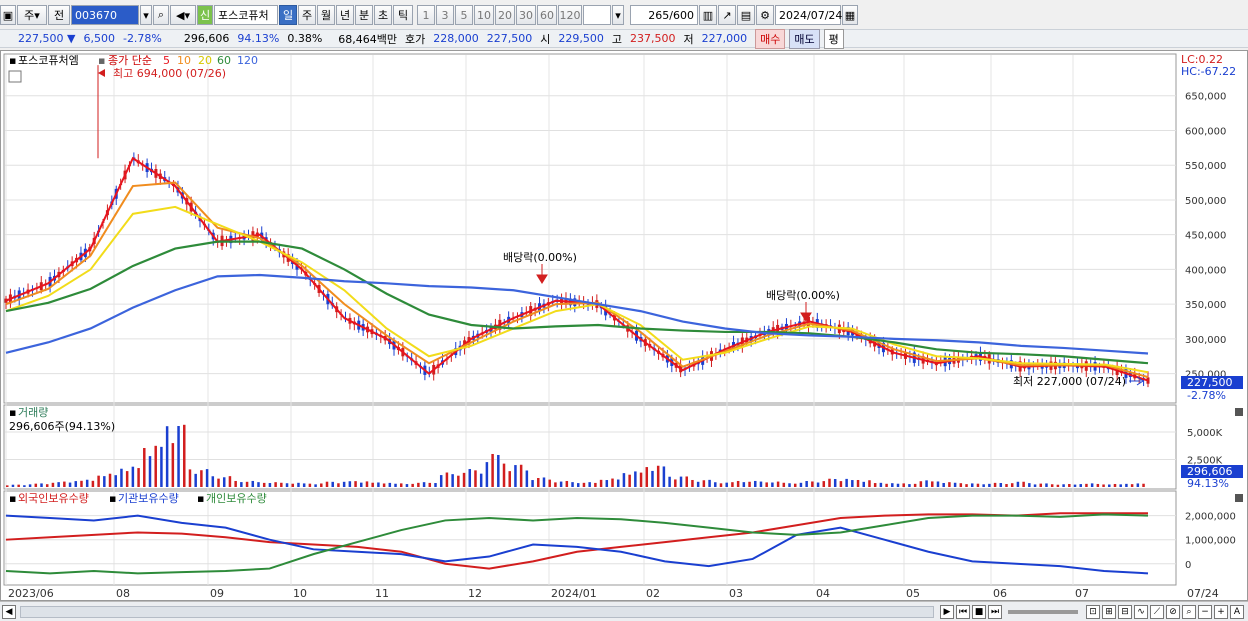 The width and height of the screenshot is (1248, 621). I want to click on interval-10: 10, so click(484, 15).